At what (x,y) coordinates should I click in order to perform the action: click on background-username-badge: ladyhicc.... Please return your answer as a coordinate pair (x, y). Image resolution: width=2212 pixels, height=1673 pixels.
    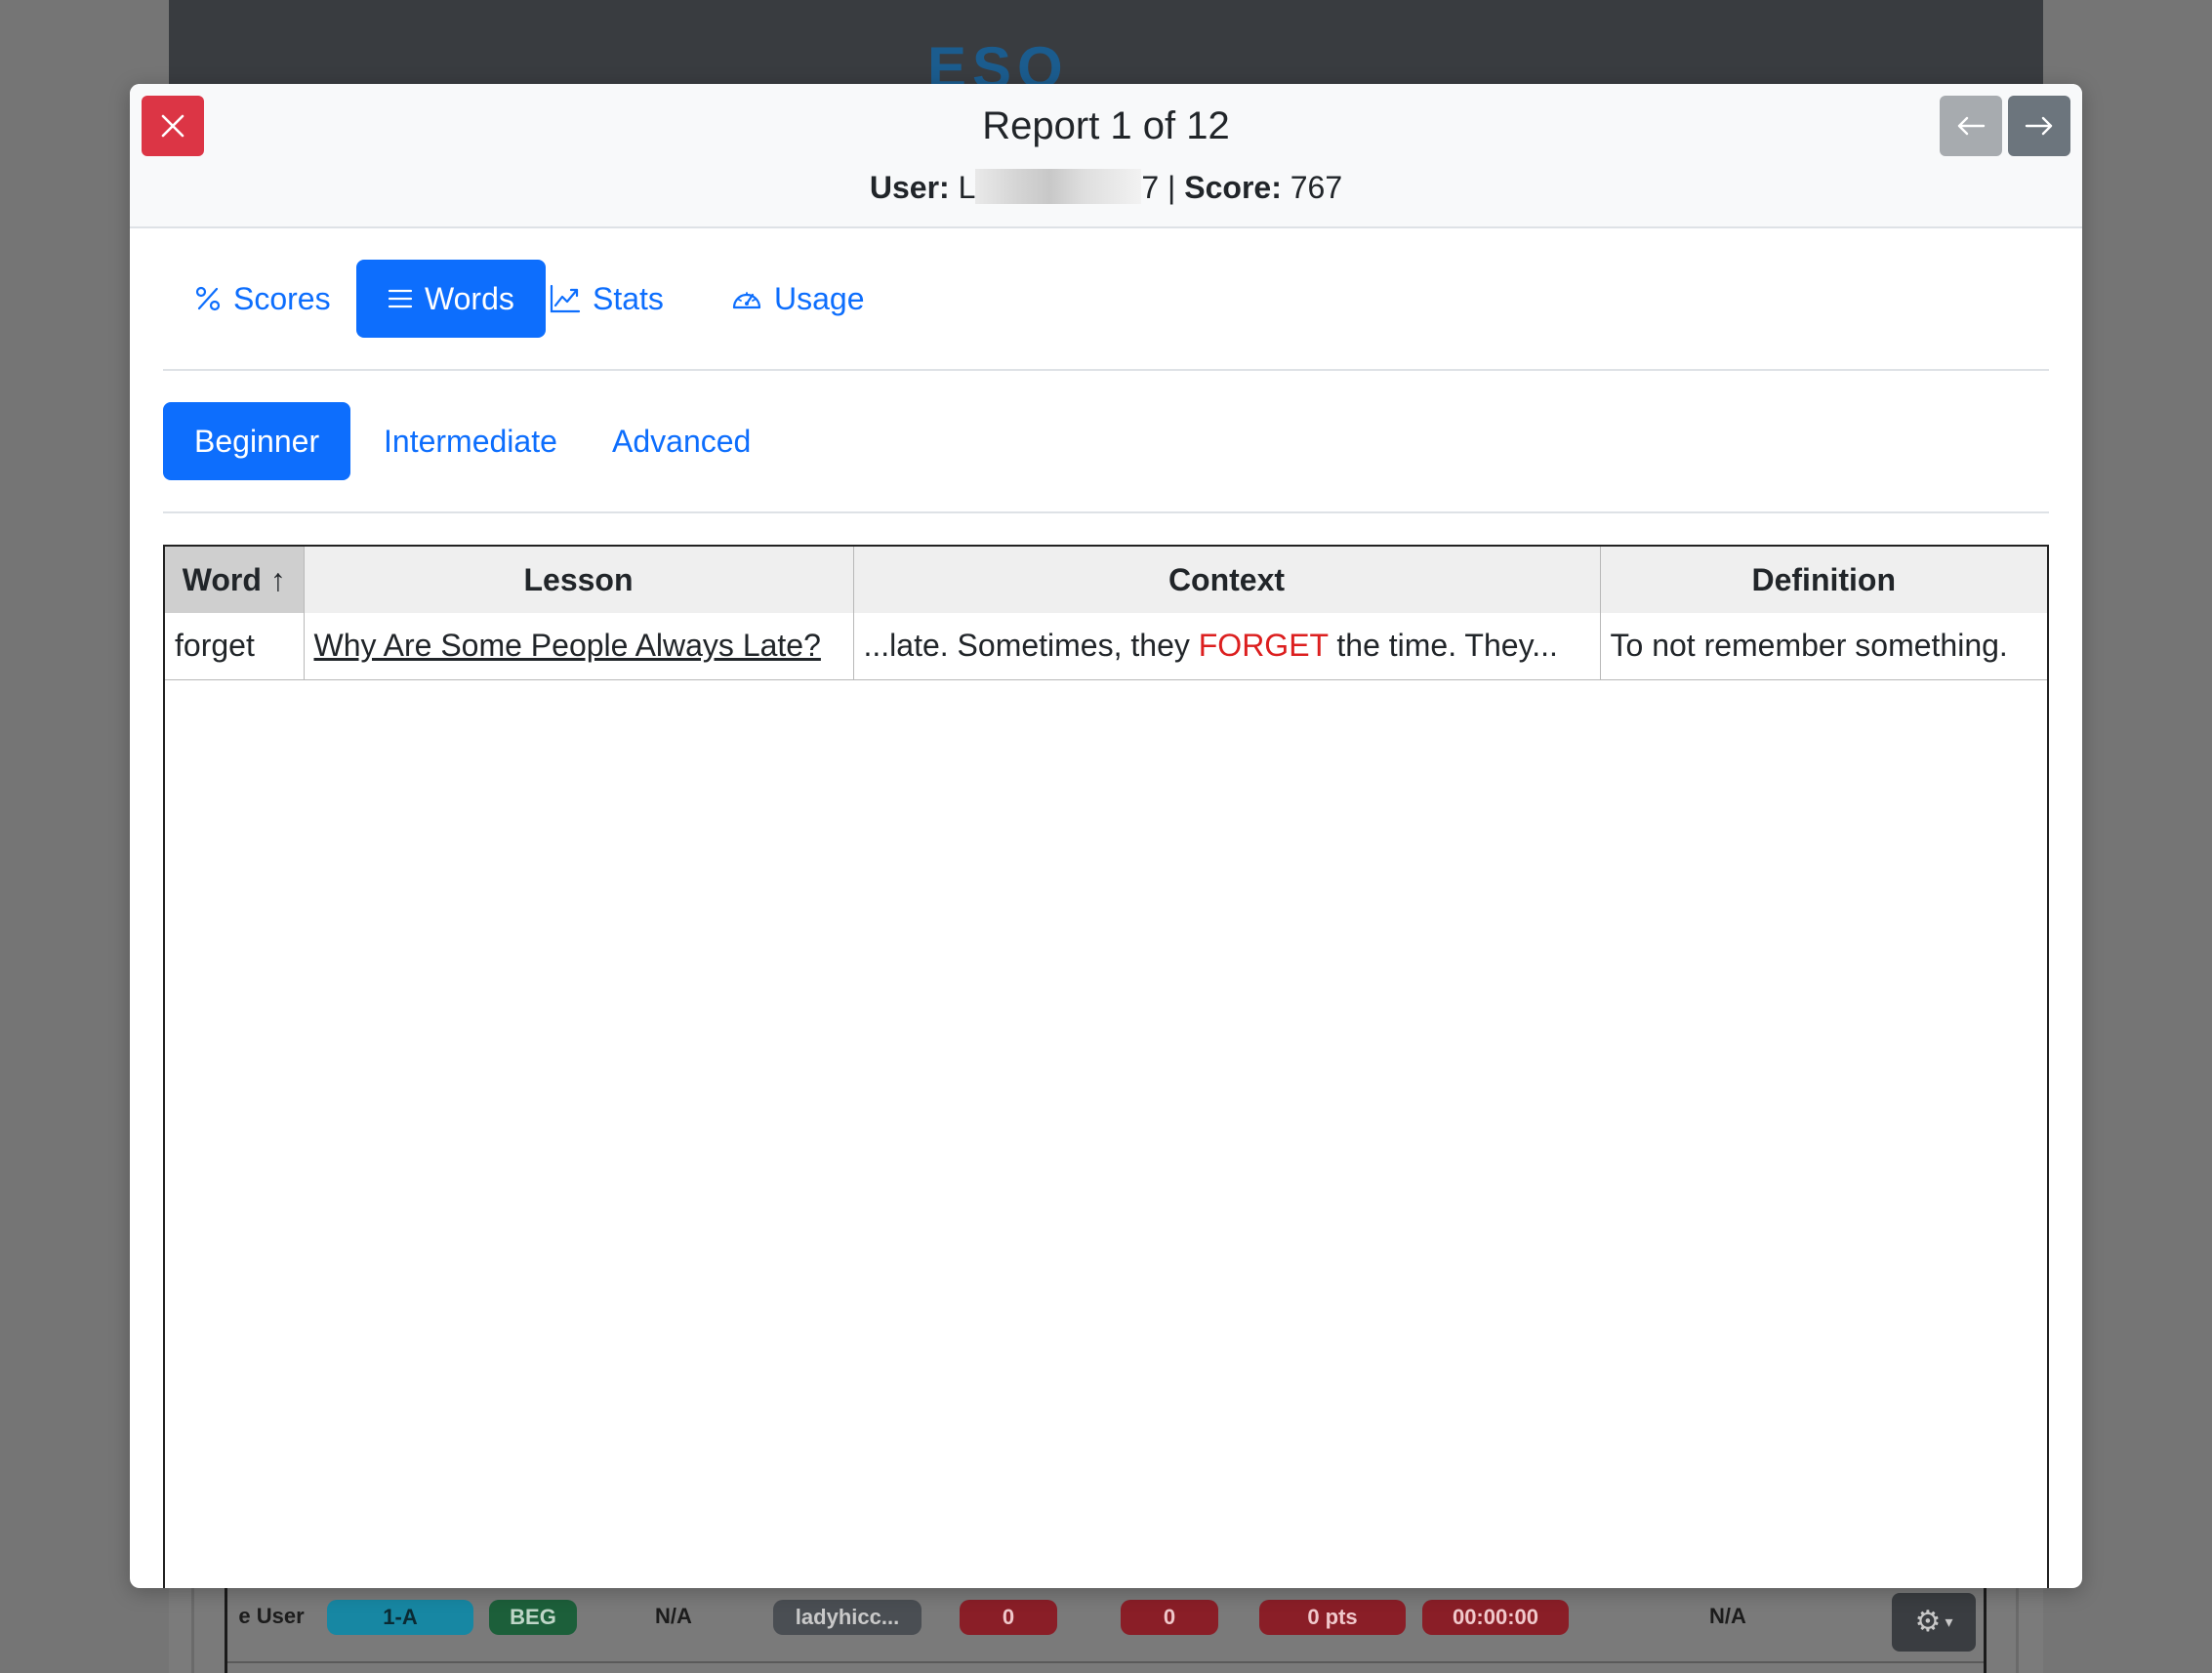
    Looking at the image, I should click on (847, 1617).